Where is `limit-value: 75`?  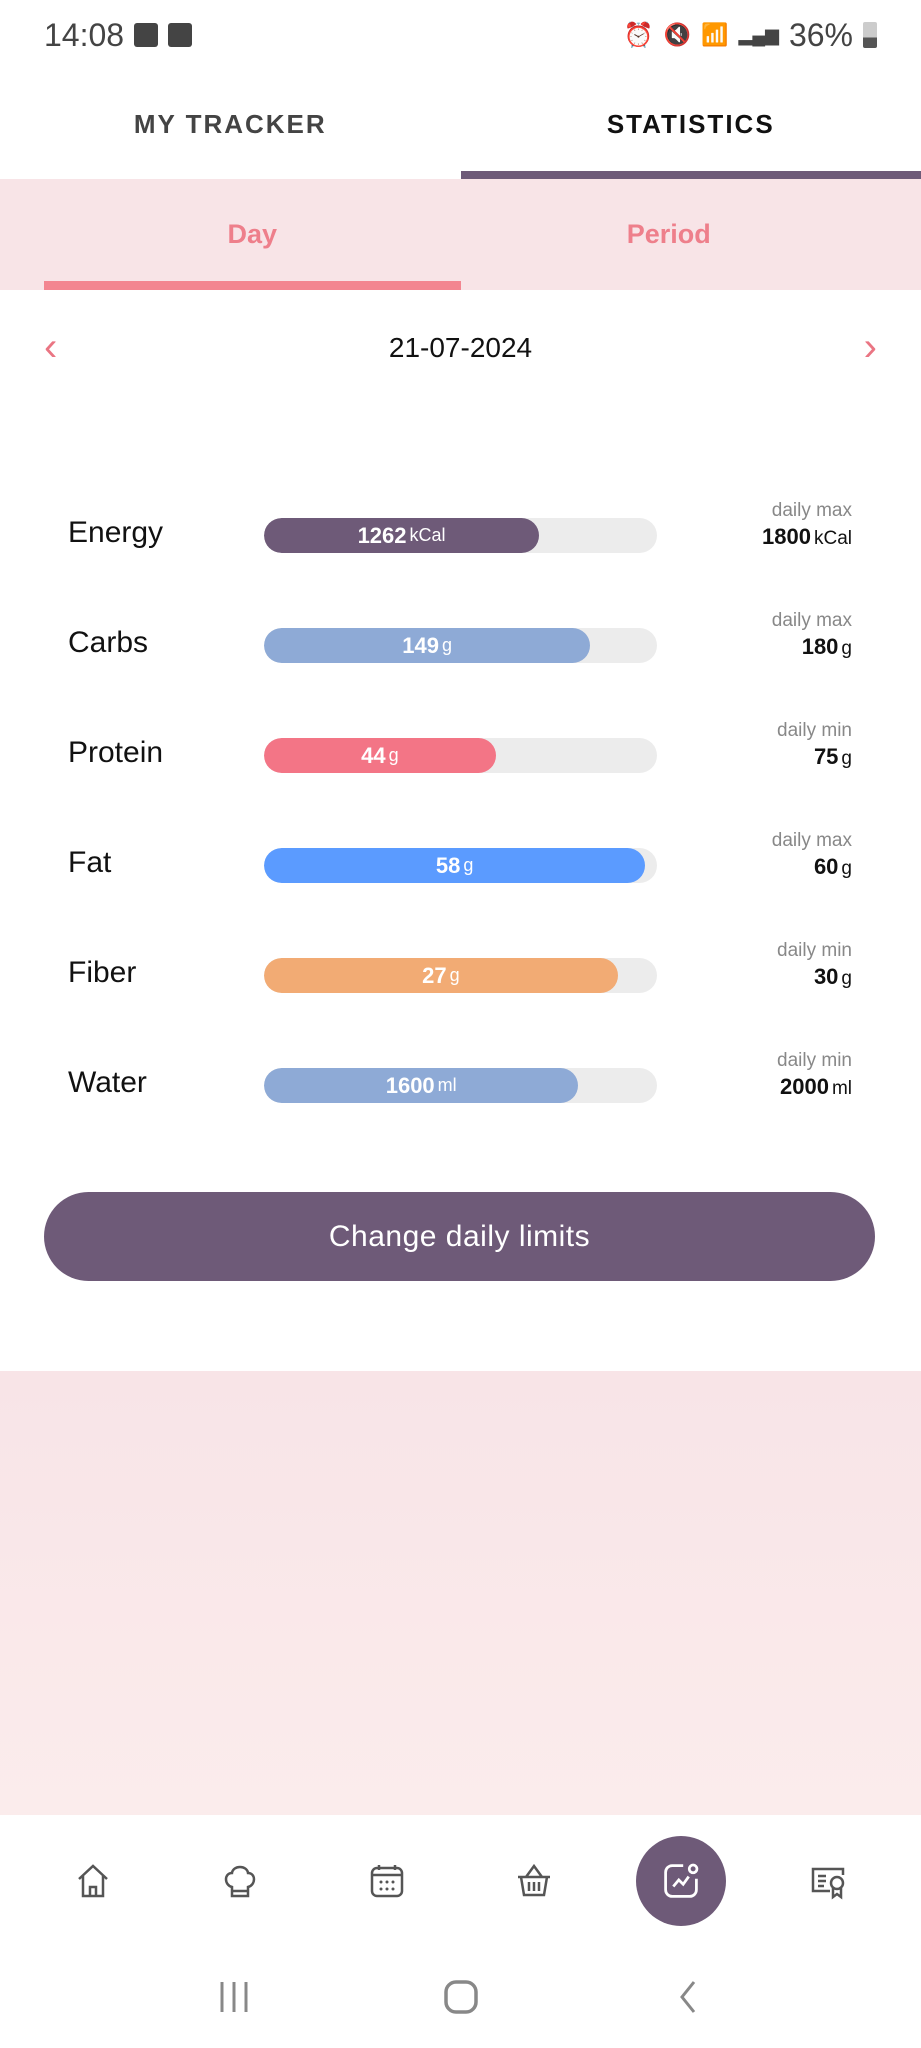 limit-value: 75 is located at coordinates (826, 756).